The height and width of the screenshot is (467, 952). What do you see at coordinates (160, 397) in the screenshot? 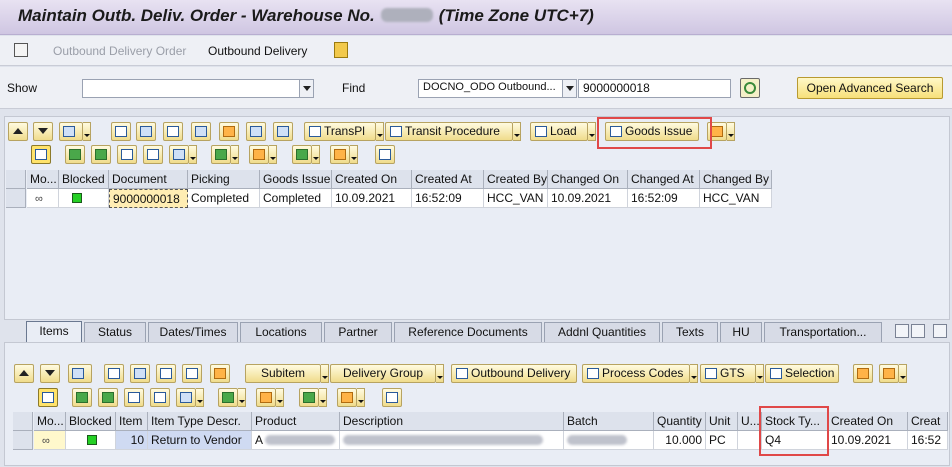
I see `items-find-next-button` at bounding box center [160, 397].